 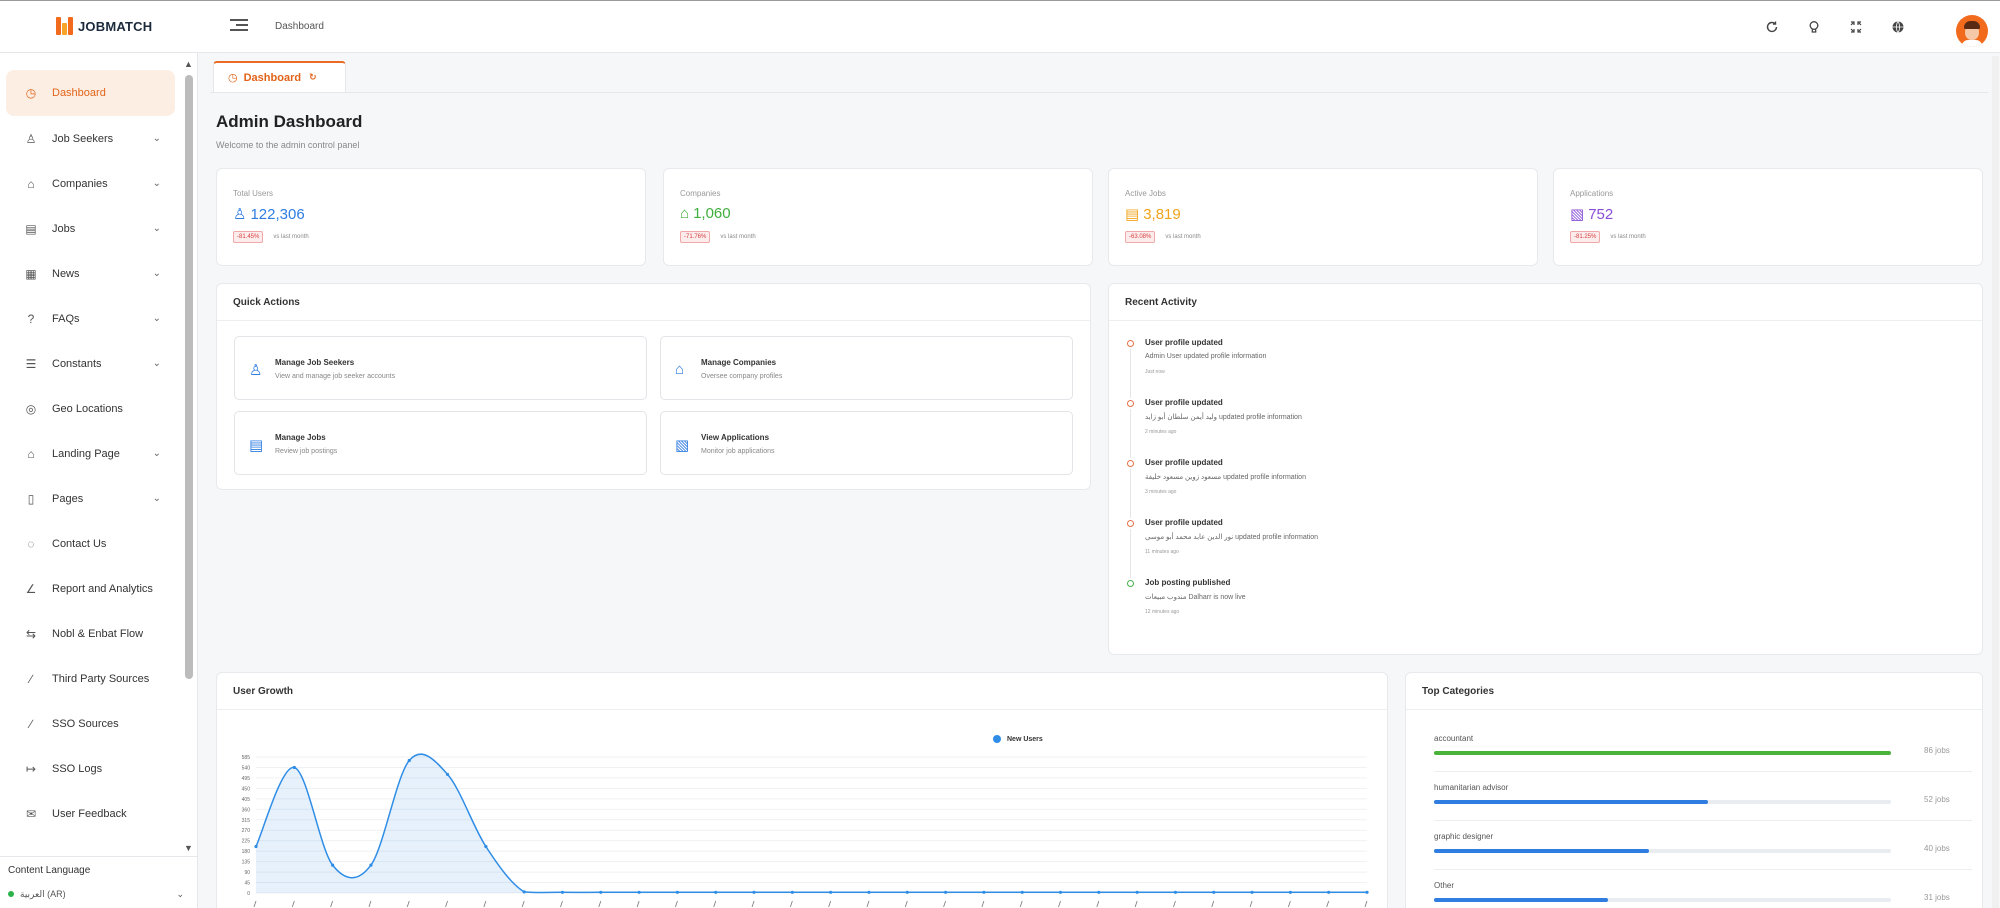 I want to click on sidebar-item-label: Nobl & Enbat Flow, so click(x=98, y=633).